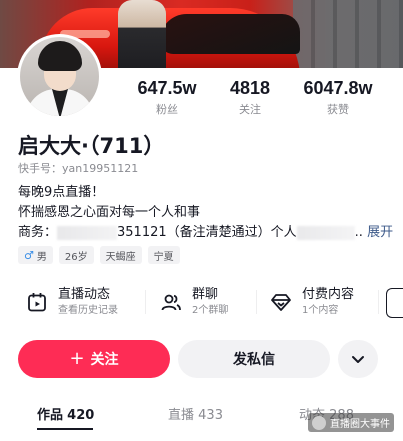  I want to click on tab-live-count: 433, so click(210, 415).